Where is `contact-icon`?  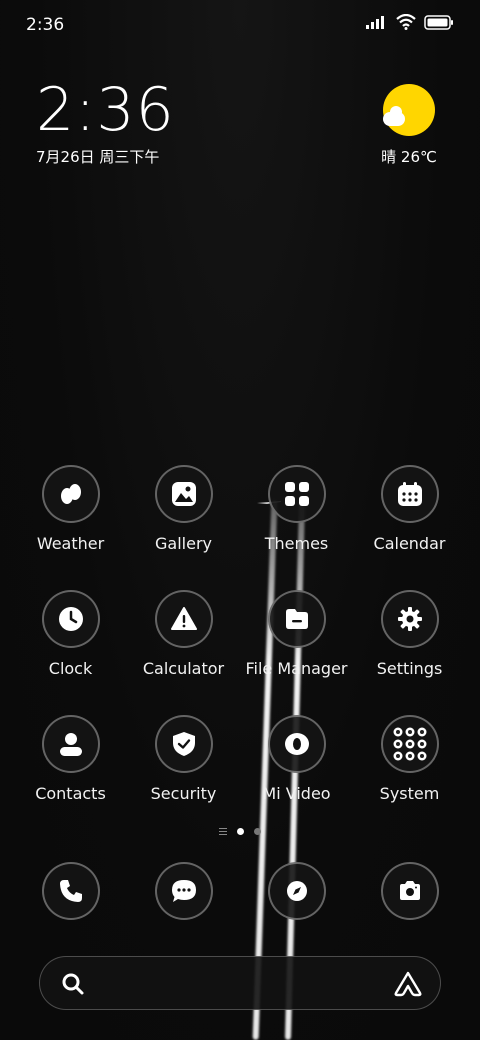
contact-icon is located at coordinates (70, 744).